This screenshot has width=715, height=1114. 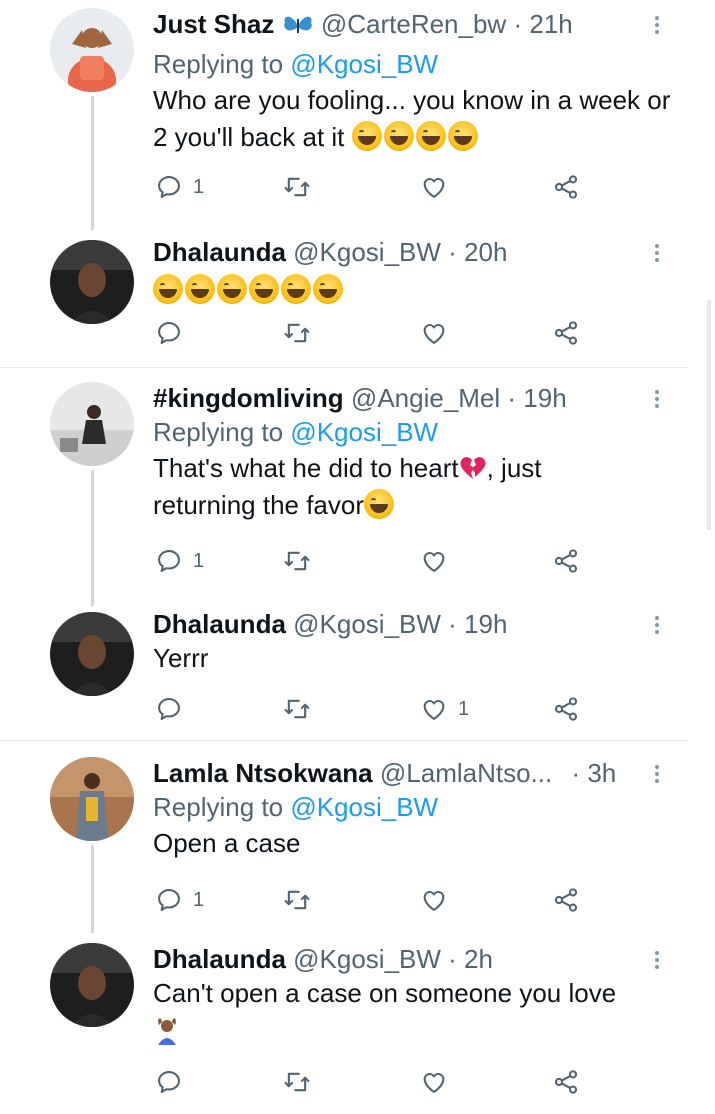 I want to click on handle: @Angie_Mel, so click(x=425, y=398).